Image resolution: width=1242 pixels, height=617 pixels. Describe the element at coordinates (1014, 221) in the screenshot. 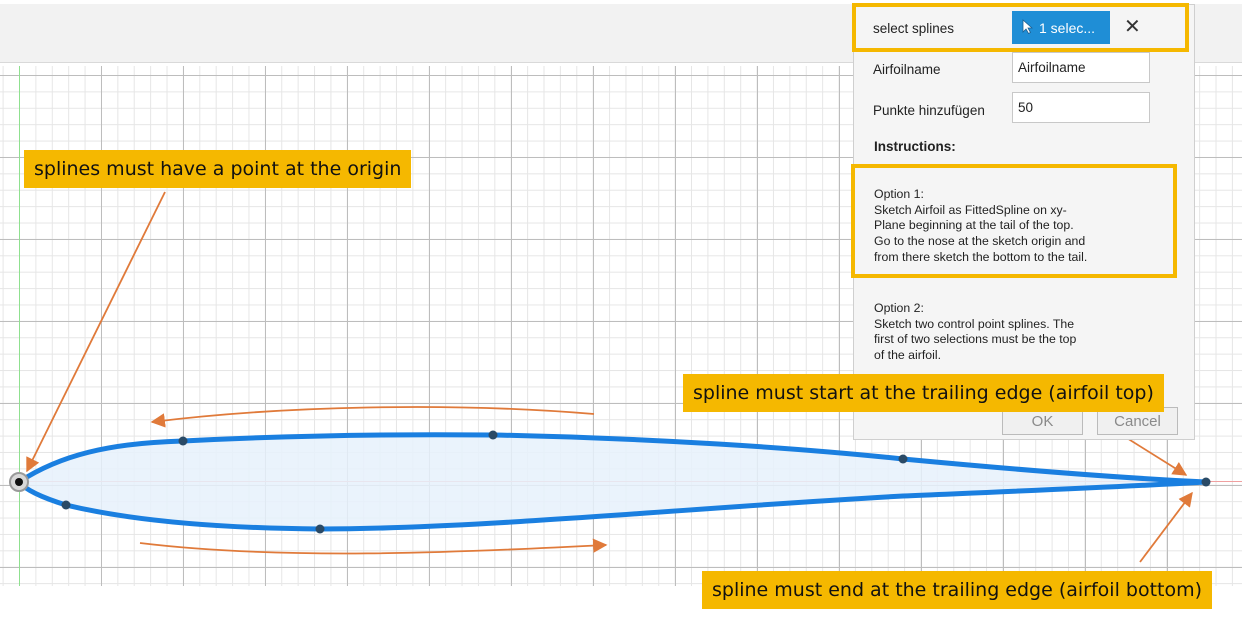

I see `option1-highlight` at that location.